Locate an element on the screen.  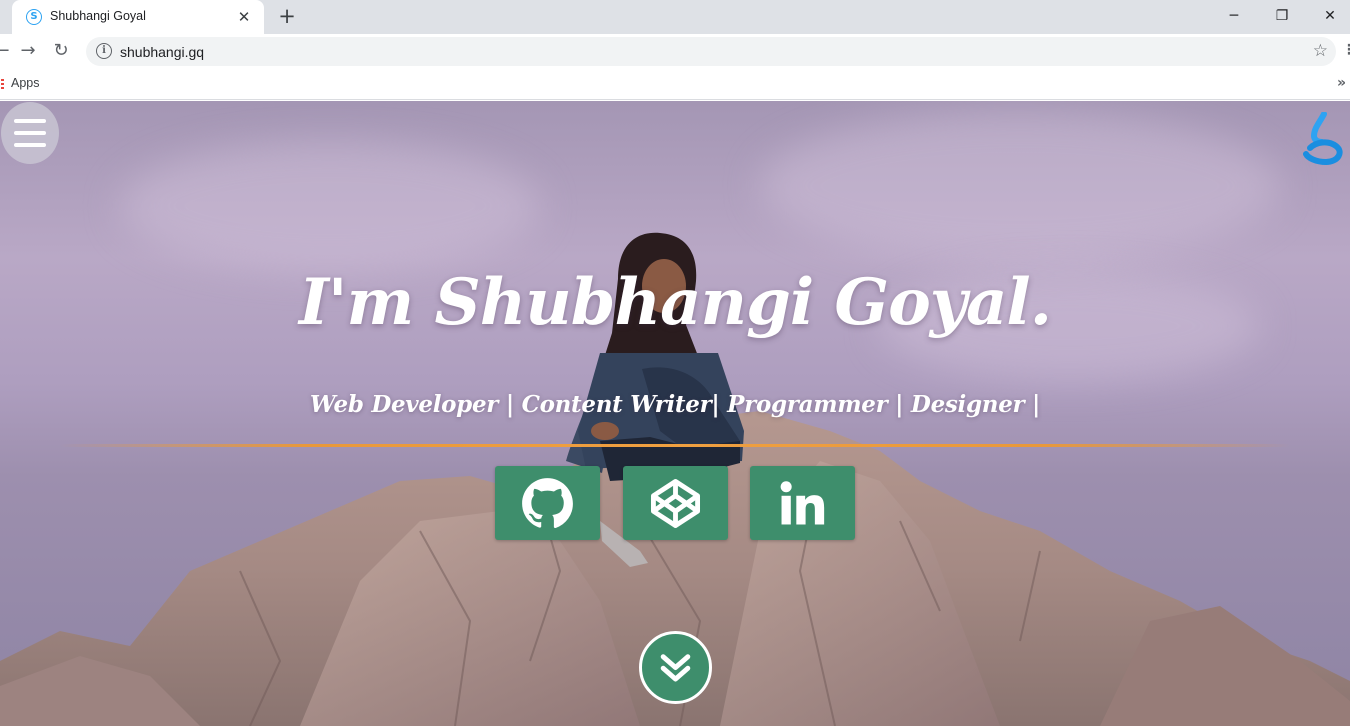
address-bar: i shubhangi.gq ☆ is located at coordinates (711, 51).